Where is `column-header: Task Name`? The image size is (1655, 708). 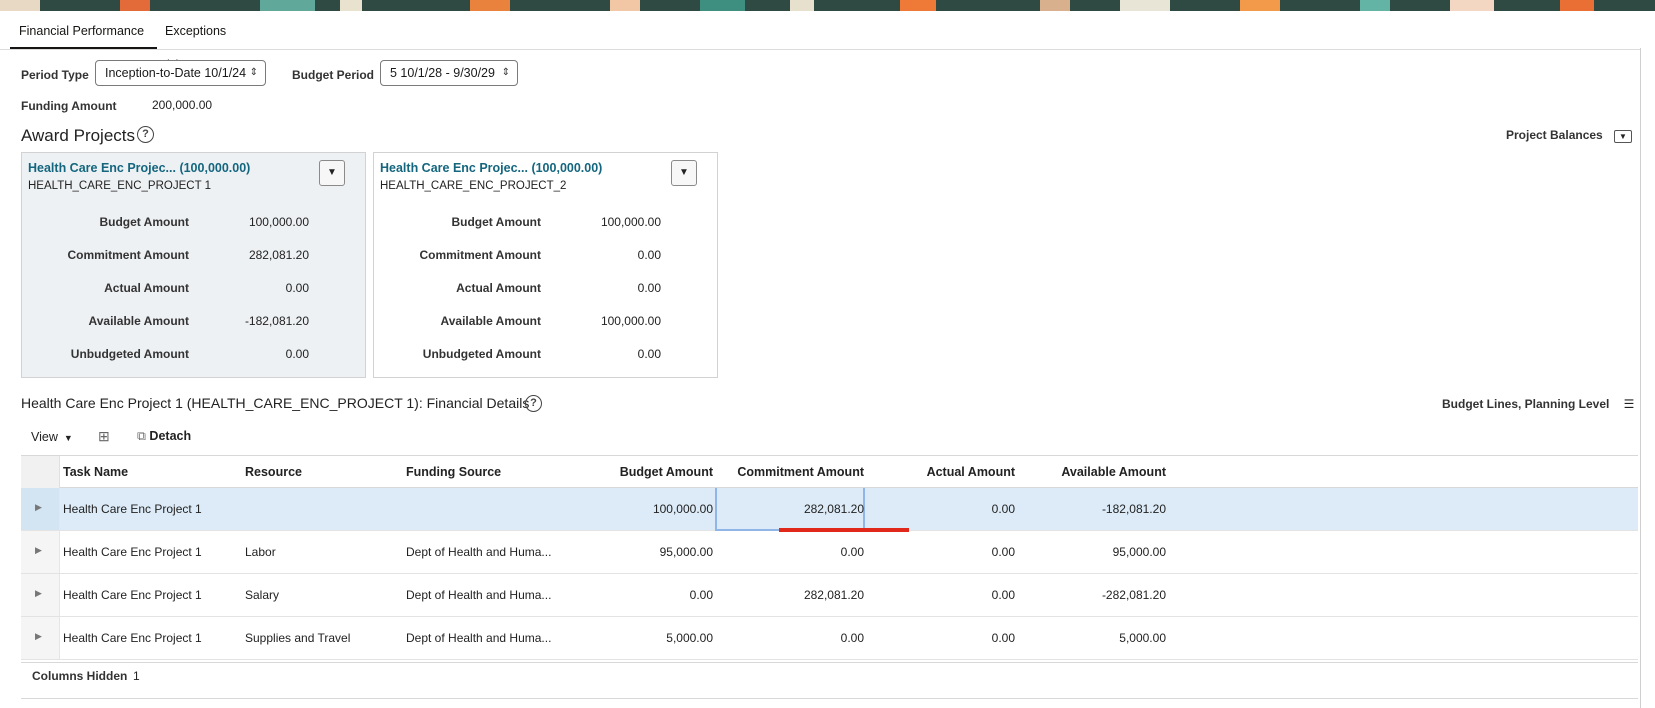
column-header: Task Name is located at coordinates (95, 472).